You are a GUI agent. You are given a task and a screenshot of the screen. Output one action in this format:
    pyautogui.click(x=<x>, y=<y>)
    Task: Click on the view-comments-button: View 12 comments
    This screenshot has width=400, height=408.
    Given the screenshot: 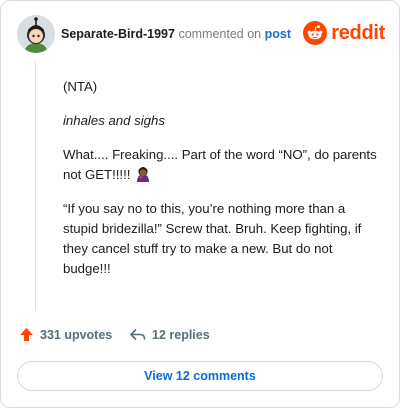 What is the action you would take?
    pyautogui.click(x=200, y=376)
    